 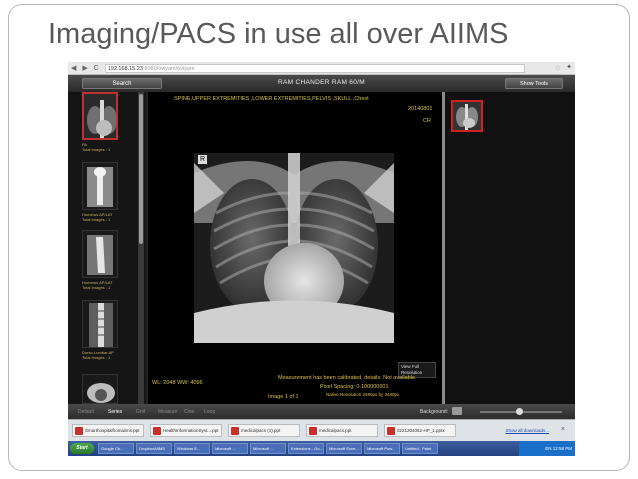 I want to click on tool-default: Default, so click(x=86, y=412).